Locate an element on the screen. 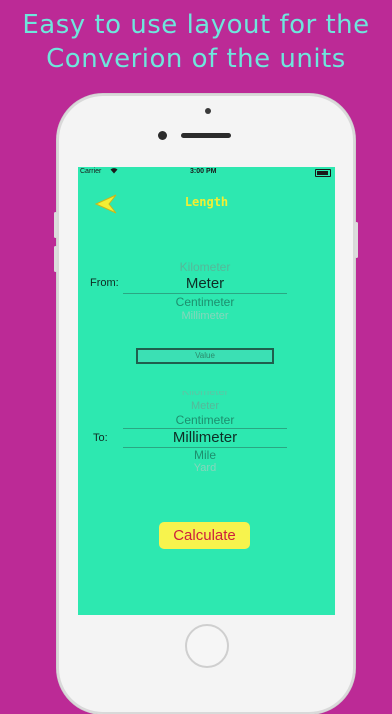  picker-row: Millimeter is located at coordinates (205, 315).